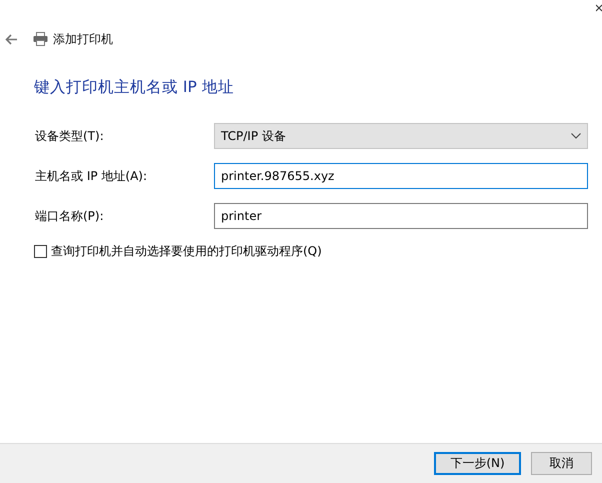 The width and height of the screenshot is (602, 483). I want to click on cancel-button: 取消, so click(561, 463).